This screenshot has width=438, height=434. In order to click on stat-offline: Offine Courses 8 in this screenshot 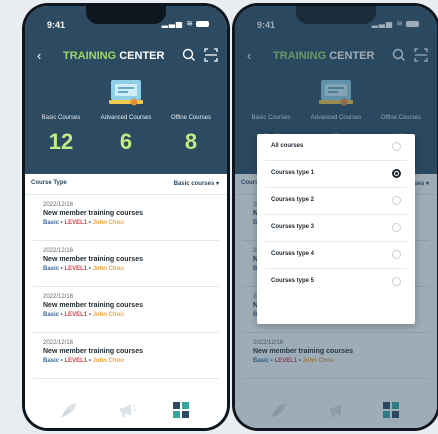, I will do `click(191, 134)`.